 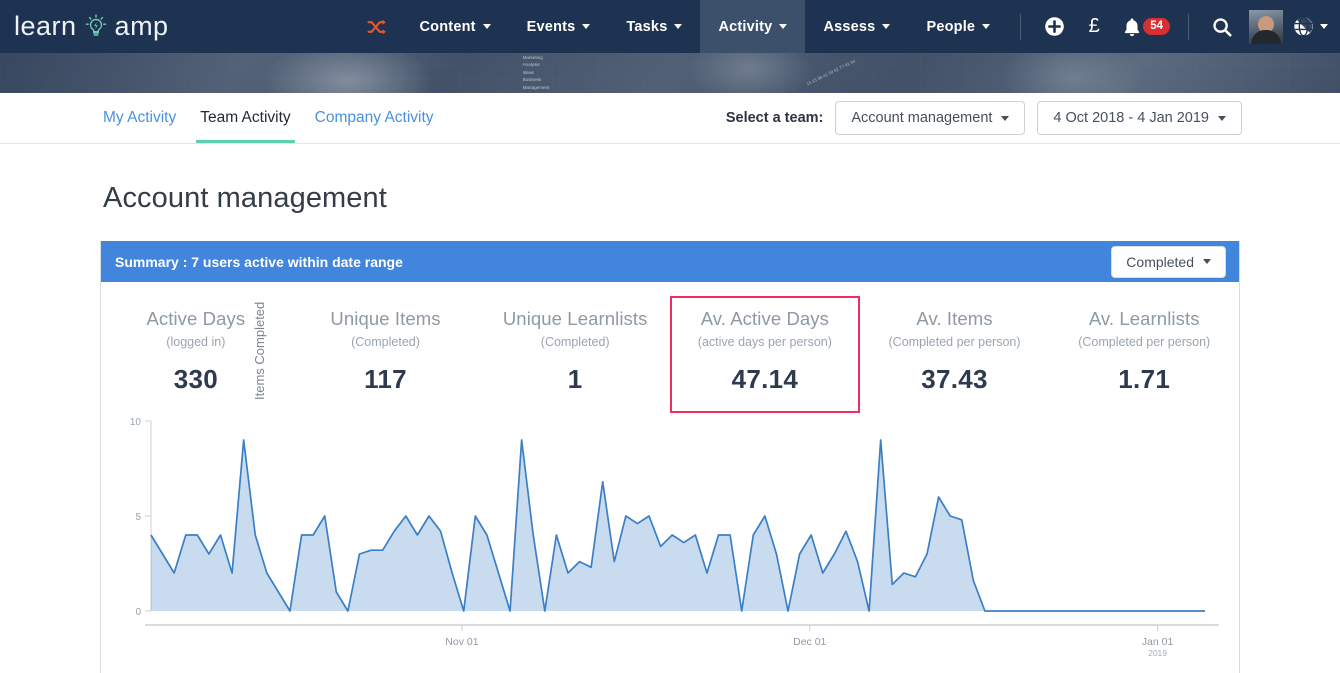 I want to click on stat-unique-items: Unique Items (Completed) 117, so click(x=386, y=354).